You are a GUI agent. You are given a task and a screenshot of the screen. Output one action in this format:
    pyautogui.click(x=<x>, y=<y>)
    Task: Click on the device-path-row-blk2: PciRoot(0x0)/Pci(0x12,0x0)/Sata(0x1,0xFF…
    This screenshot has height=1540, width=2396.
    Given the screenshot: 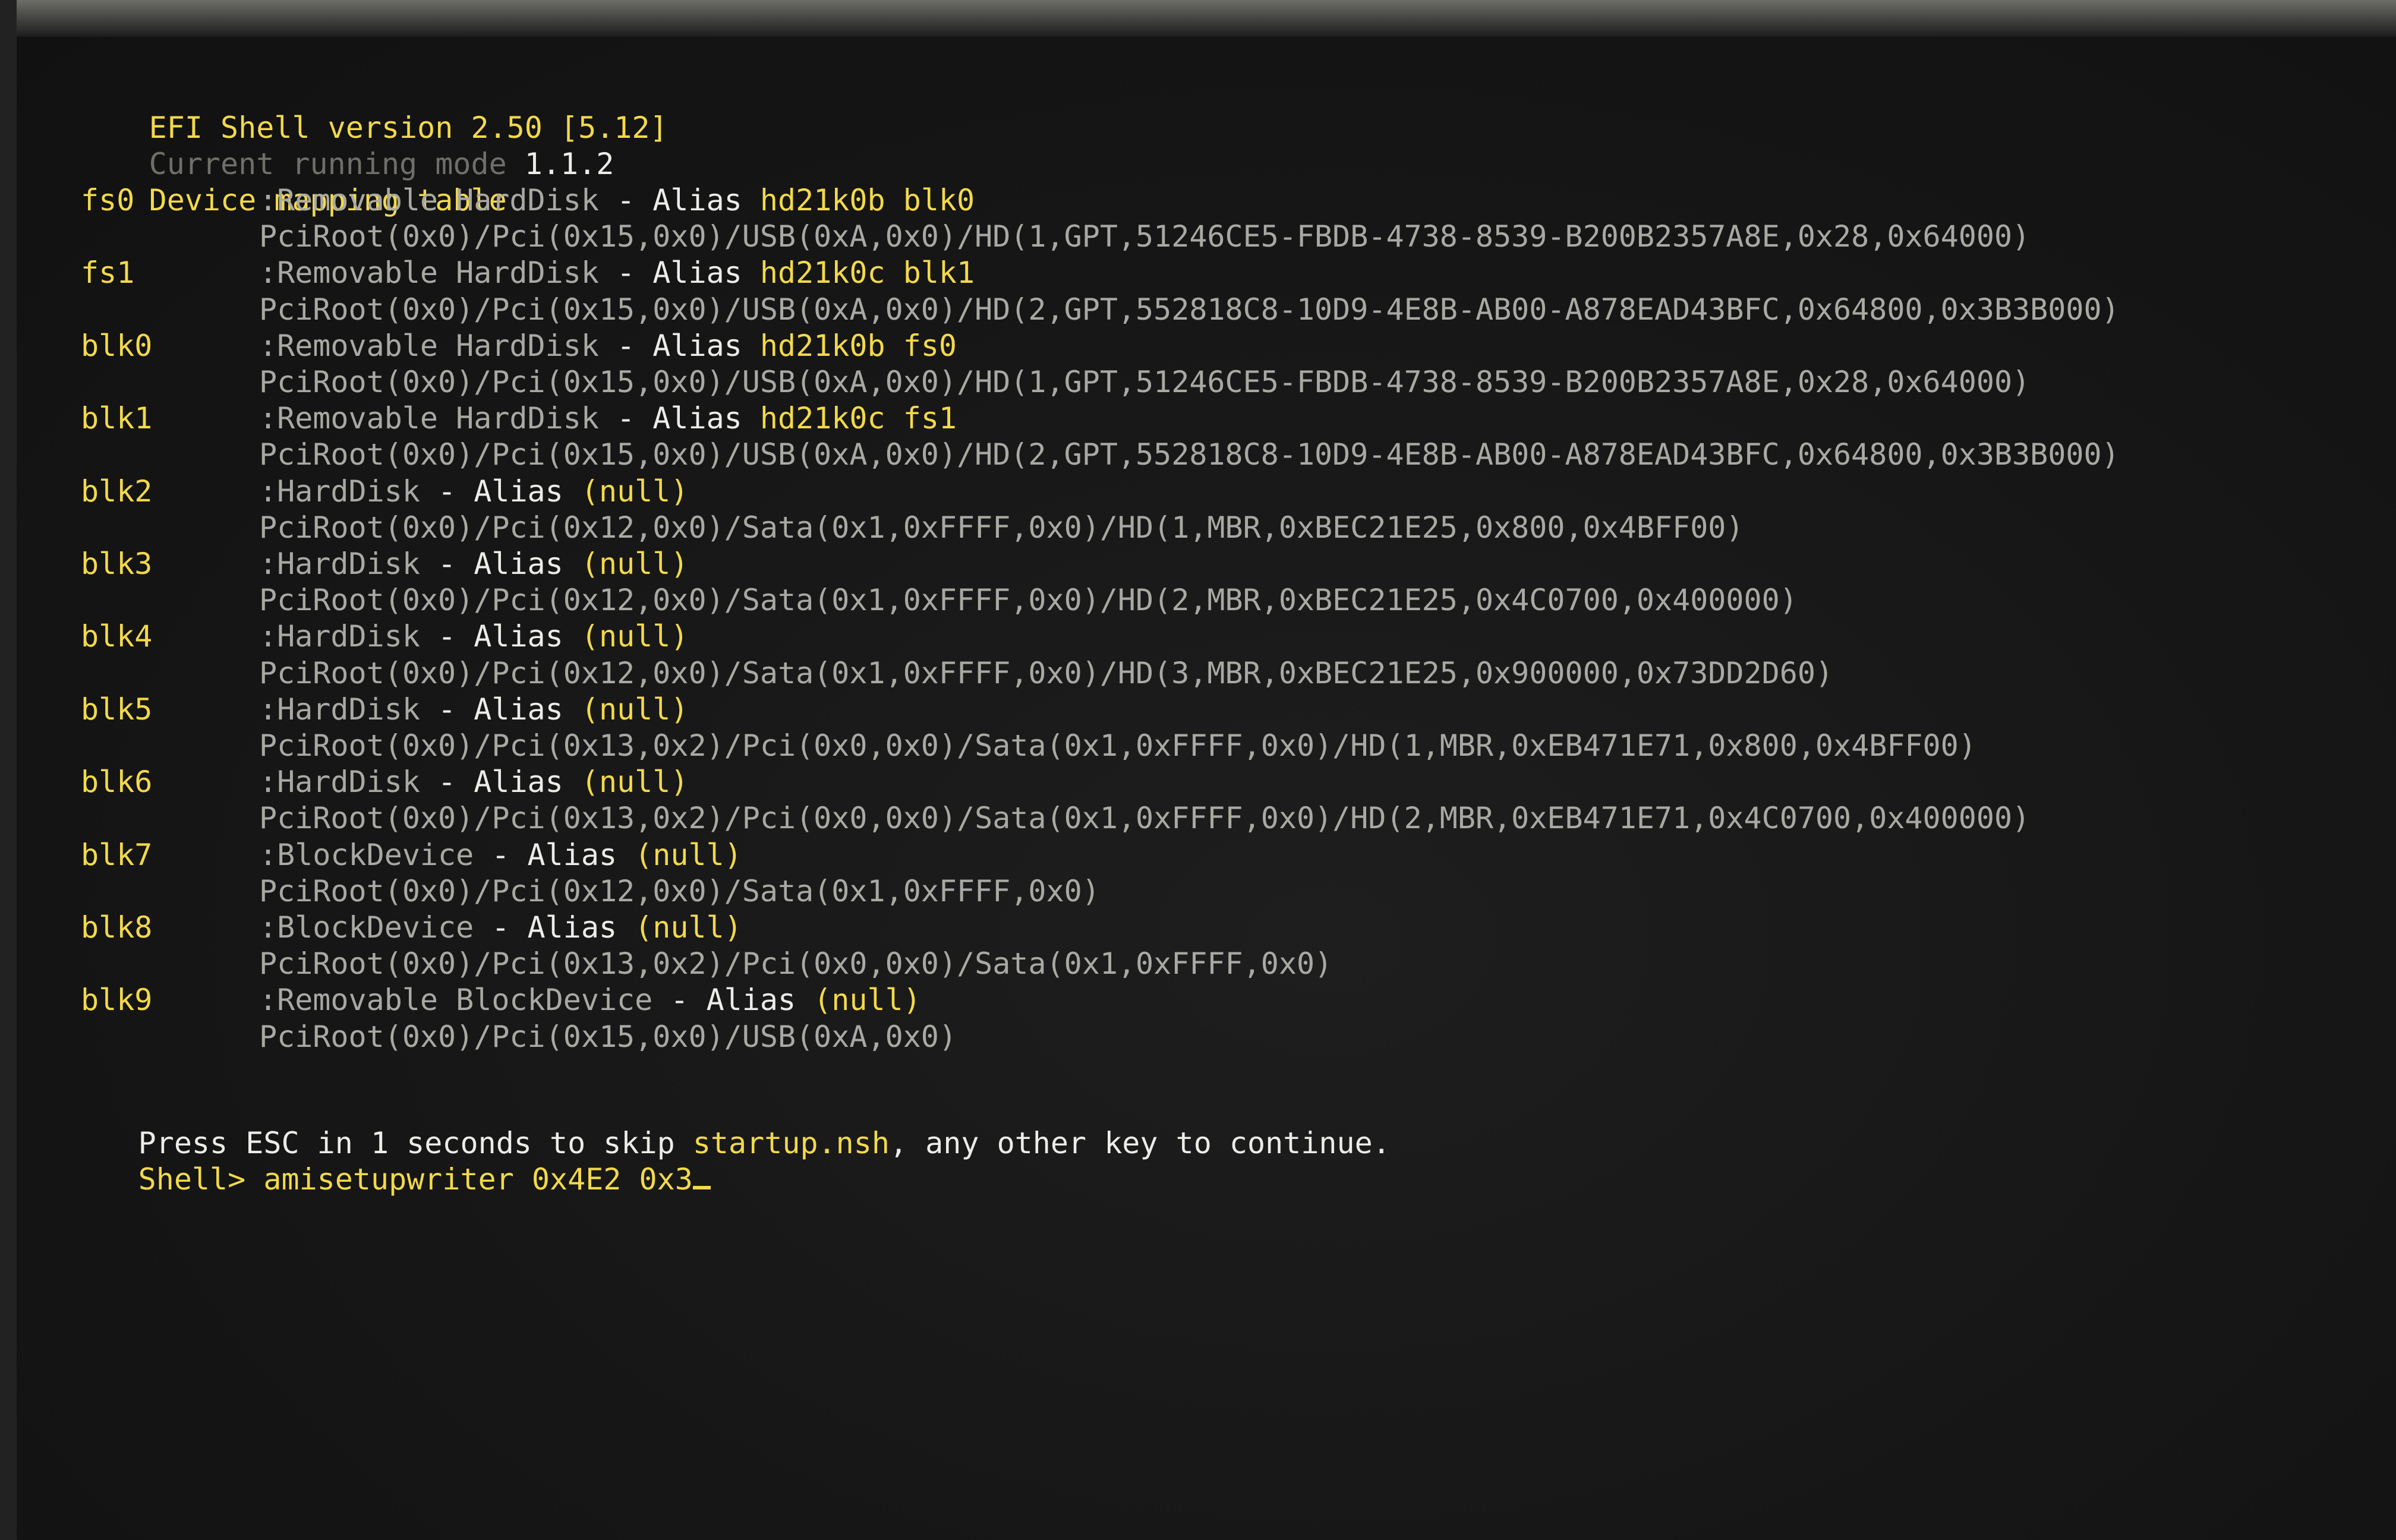 What is the action you would take?
    pyautogui.click(x=1001, y=528)
    